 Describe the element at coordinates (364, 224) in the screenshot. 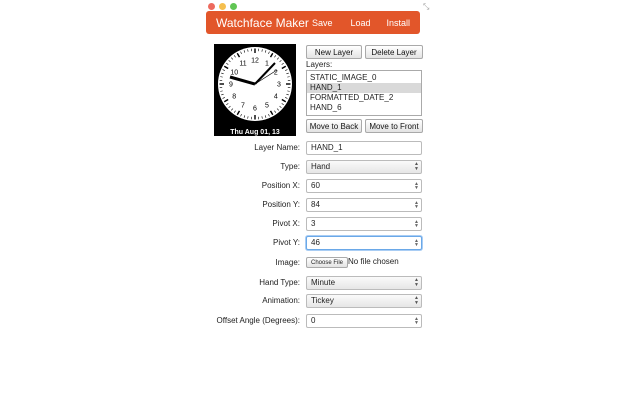

I see `pivot-x-input: 3 ▲ ▼` at that location.